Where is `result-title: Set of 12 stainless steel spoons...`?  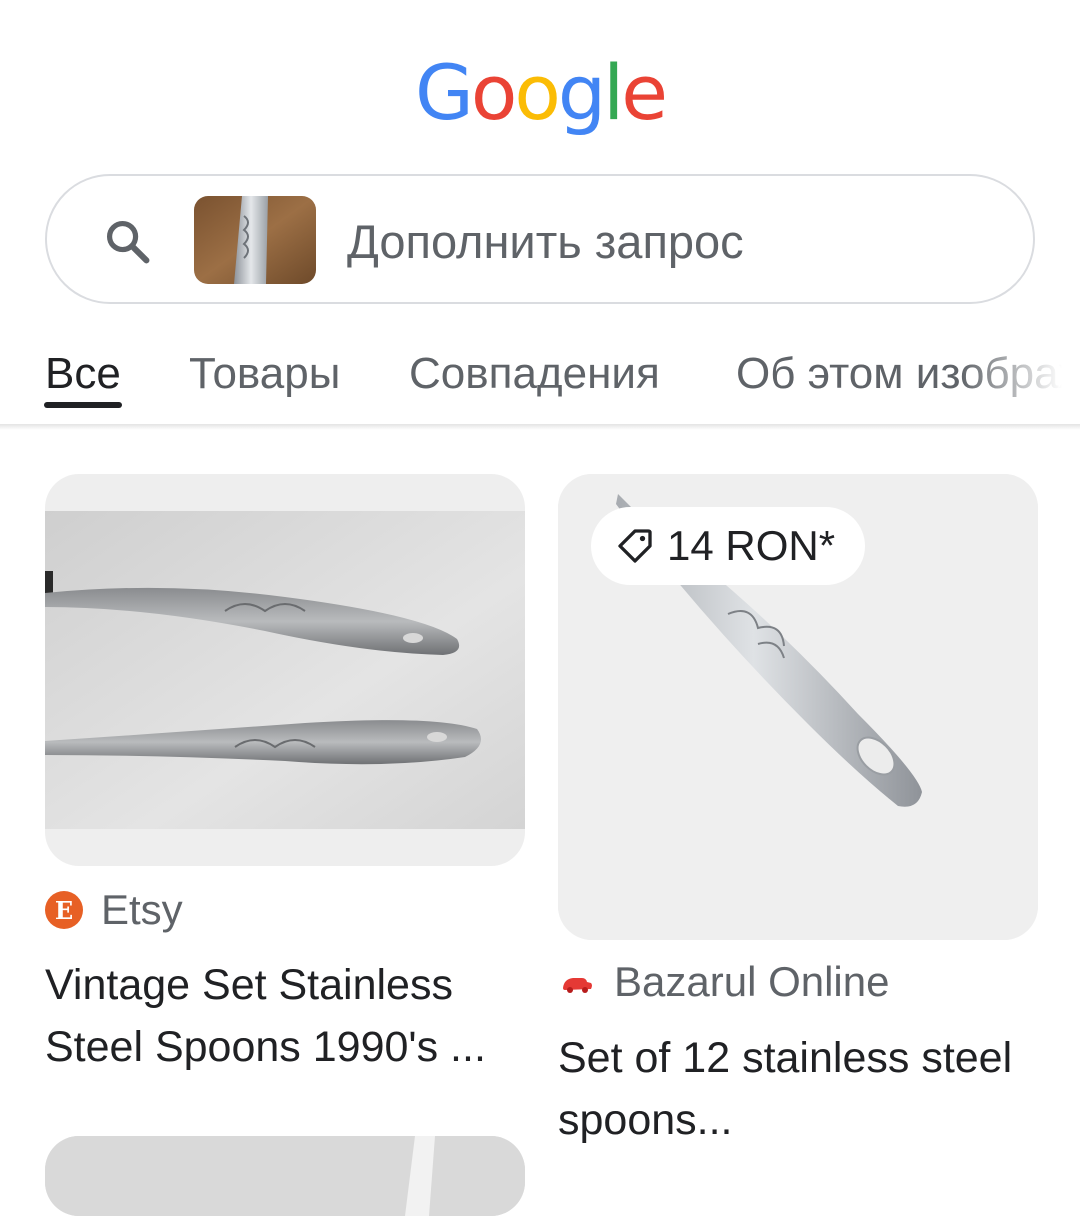 result-title: Set of 12 stainless steel spoons... is located at coordinates (793, 1089).